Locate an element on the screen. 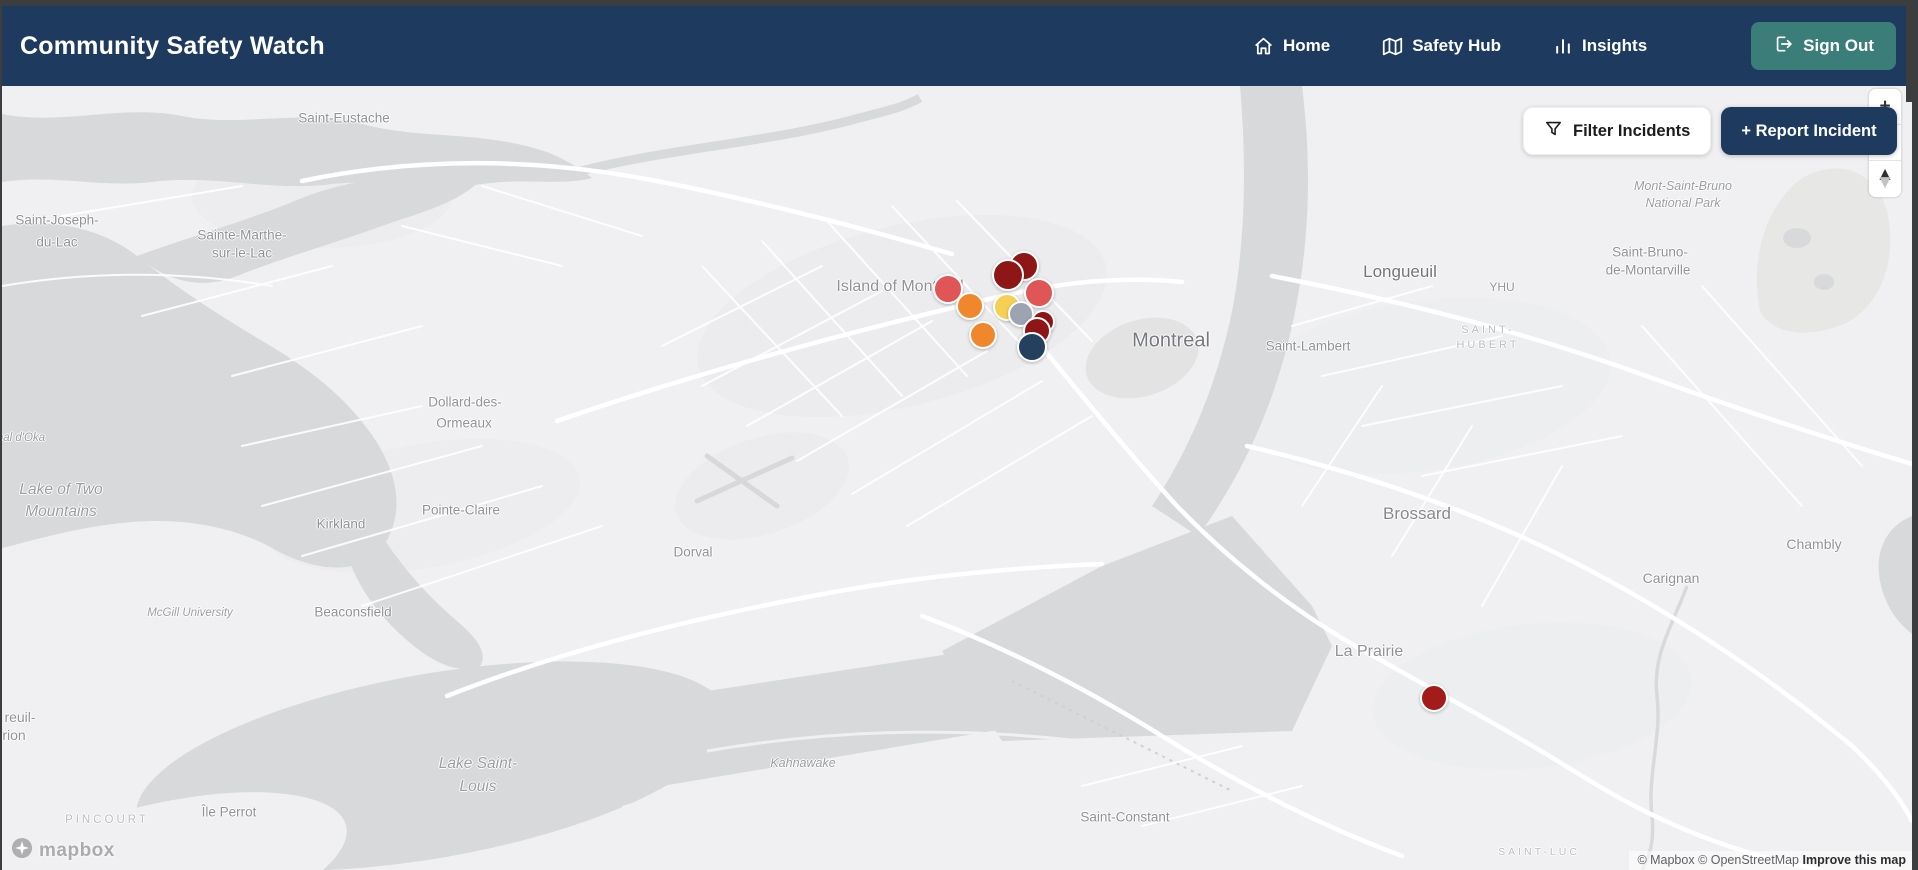 The height and width of the screenshot is (870, 1918). home-icon is located at coordinates (1263, 46).